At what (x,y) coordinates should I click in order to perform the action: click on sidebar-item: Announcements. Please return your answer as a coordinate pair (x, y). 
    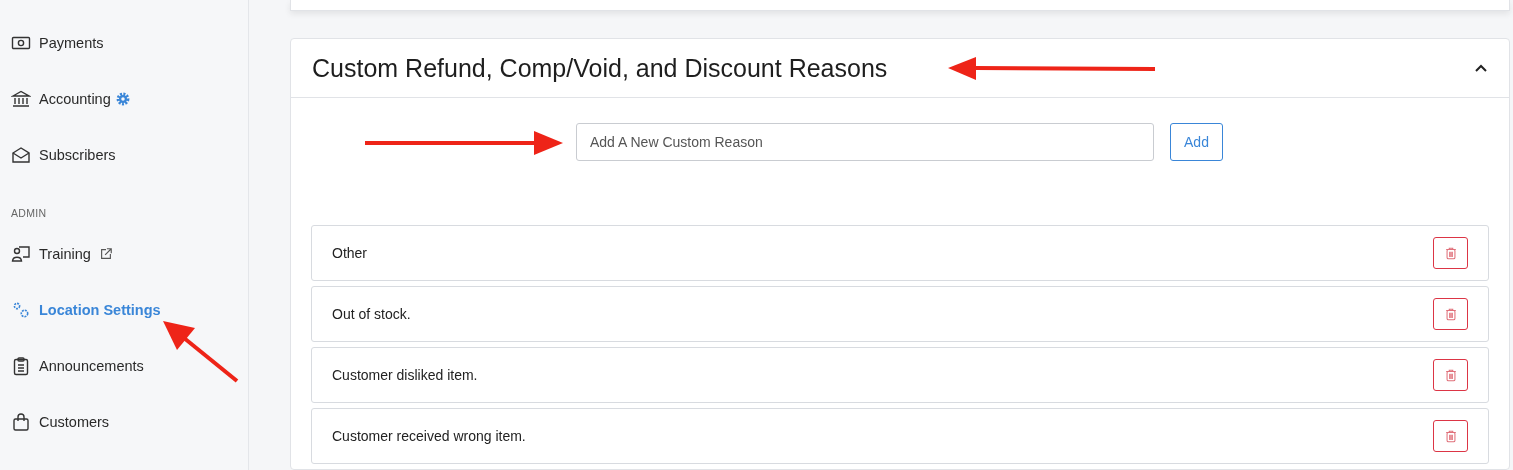
    Looking at the image, I should click on (124, 366).